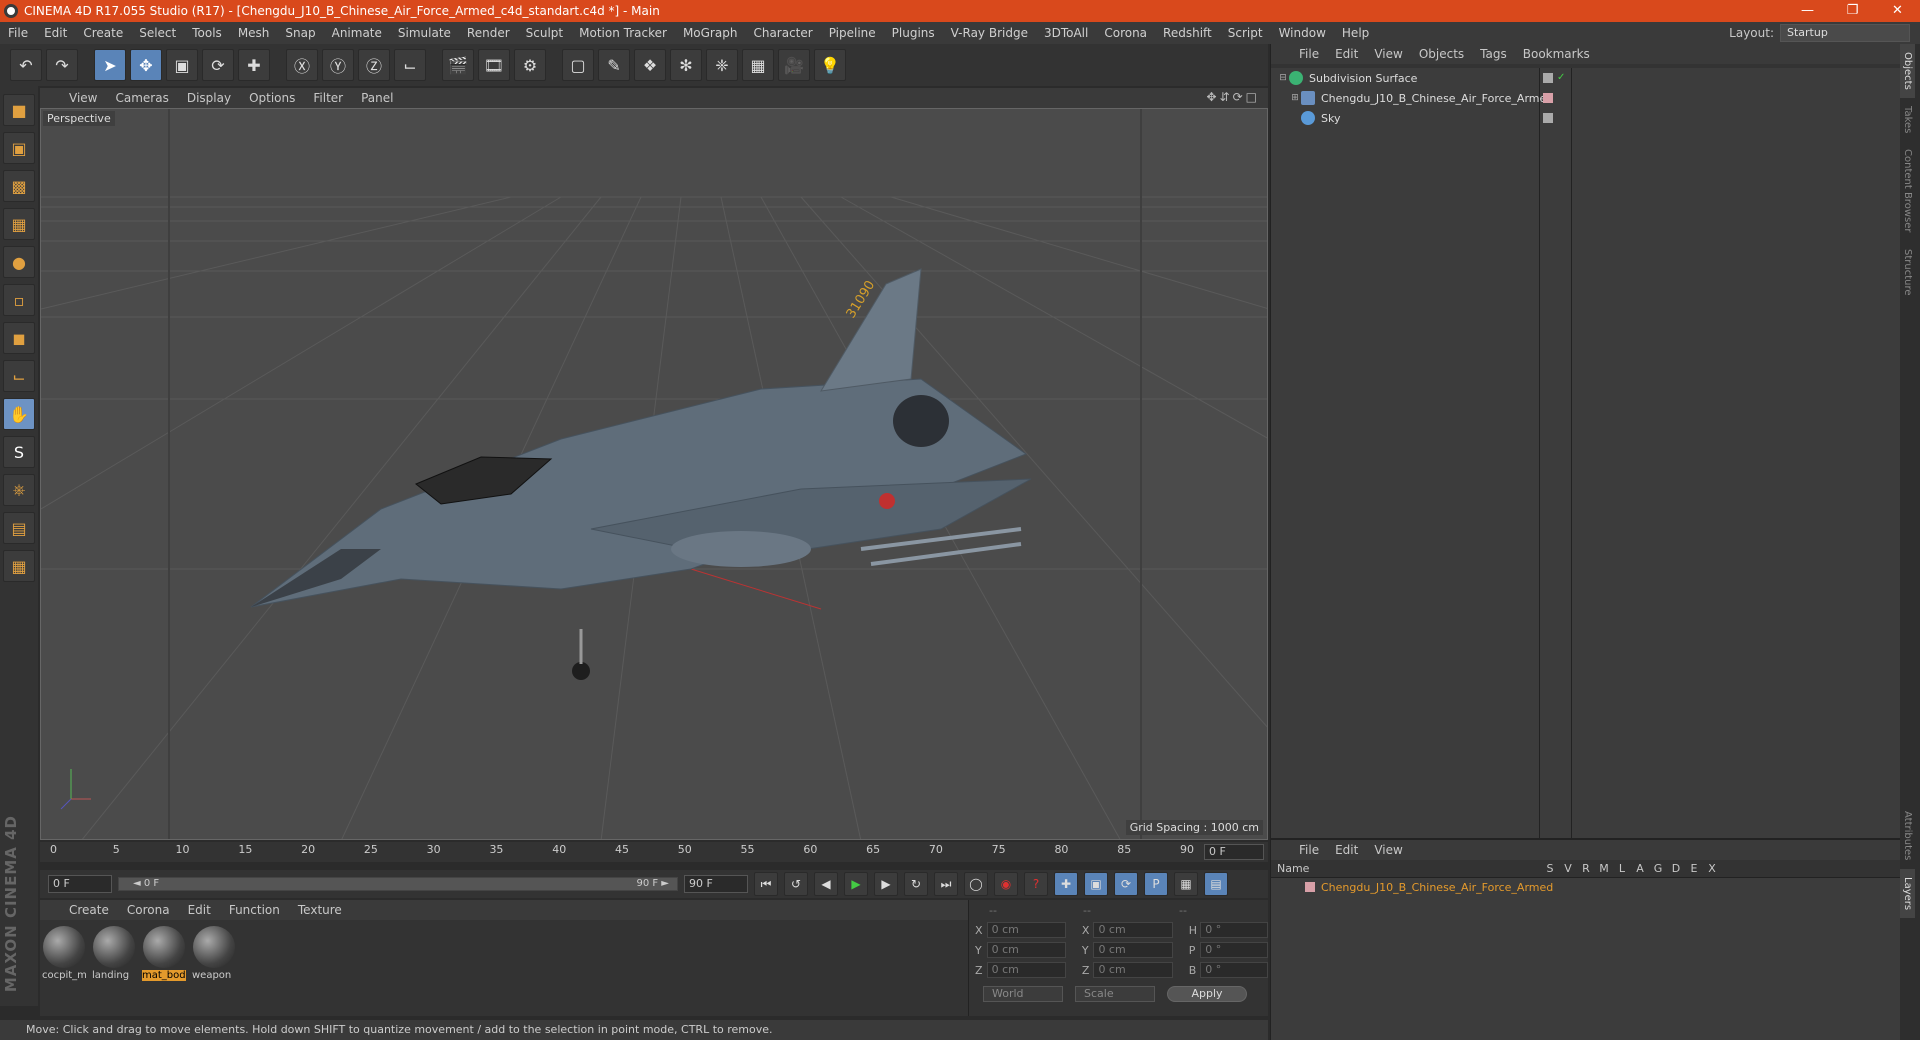  I want to click on viewport-menu-panel: Panel, so click(377, 98).